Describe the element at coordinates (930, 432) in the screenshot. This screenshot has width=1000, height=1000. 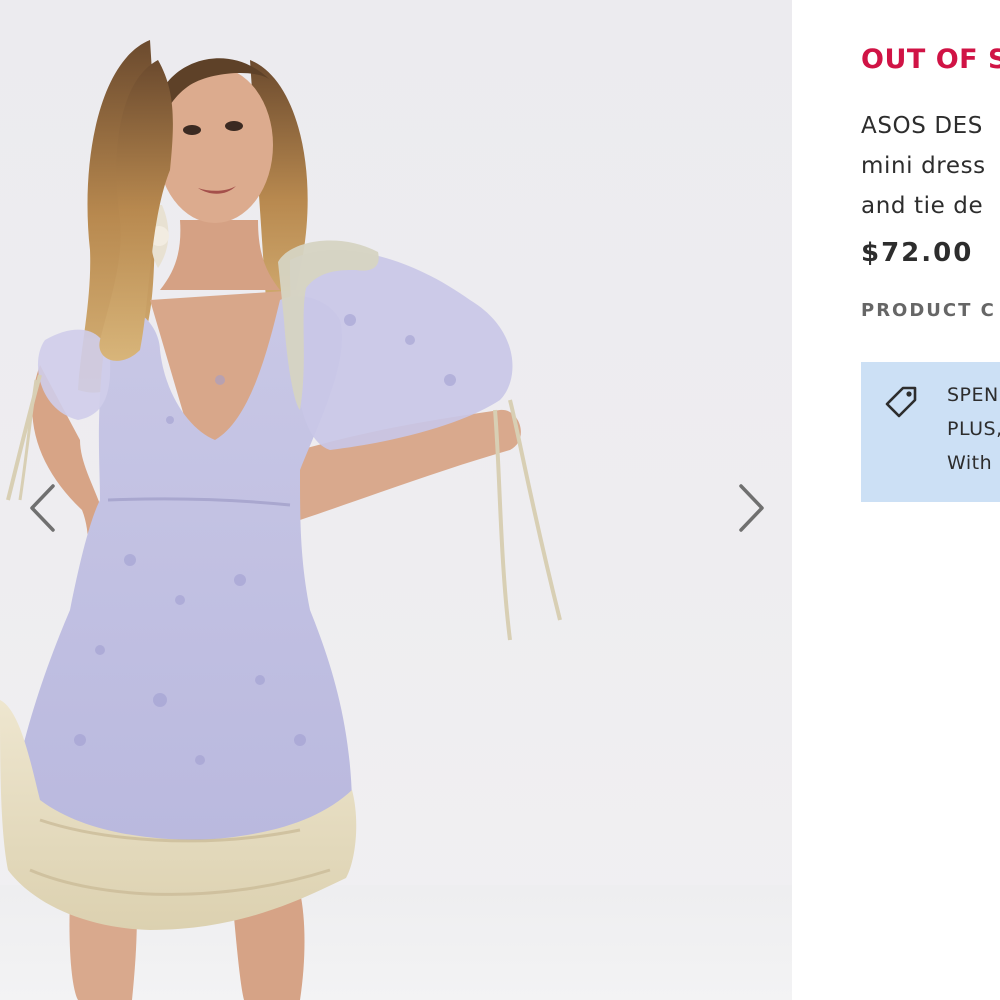
I see `promo-banner: SPEN PLUS, With` at that location.